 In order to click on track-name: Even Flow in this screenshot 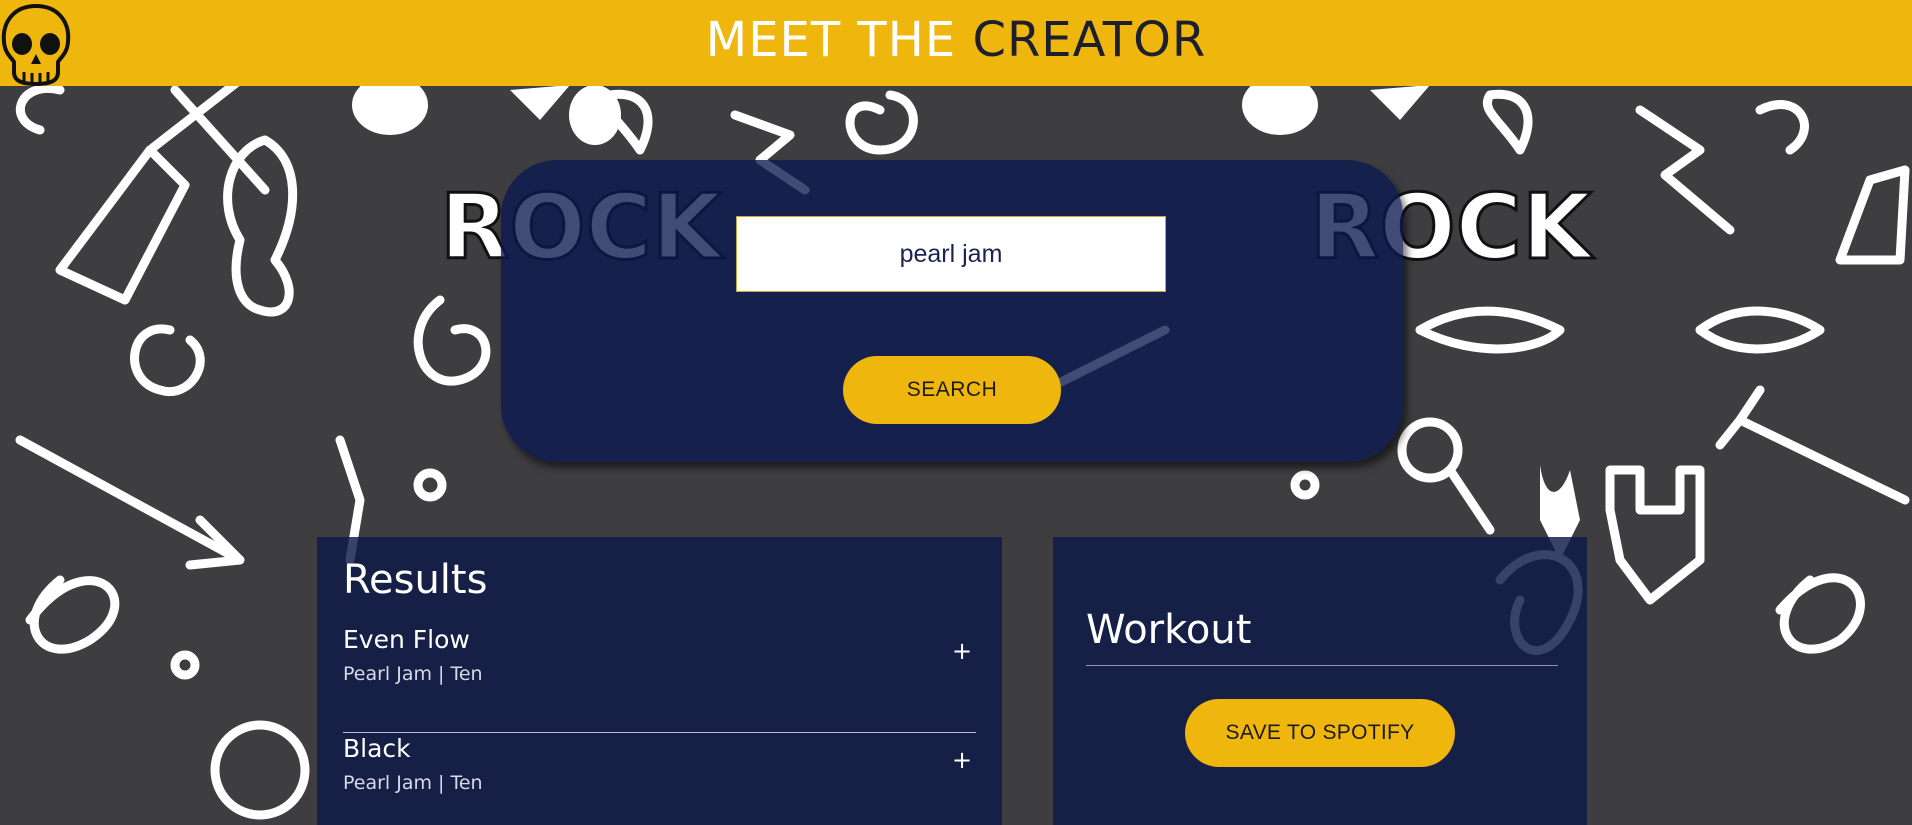, I will do `click(406, 639)`.